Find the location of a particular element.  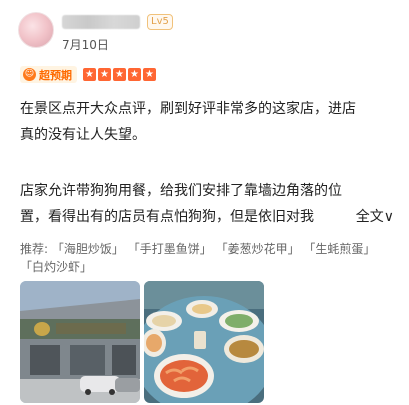

review-line: 在景区点开大众点评，刷到好评非常多的这家店，进店 is located at coordinates (188, 109).